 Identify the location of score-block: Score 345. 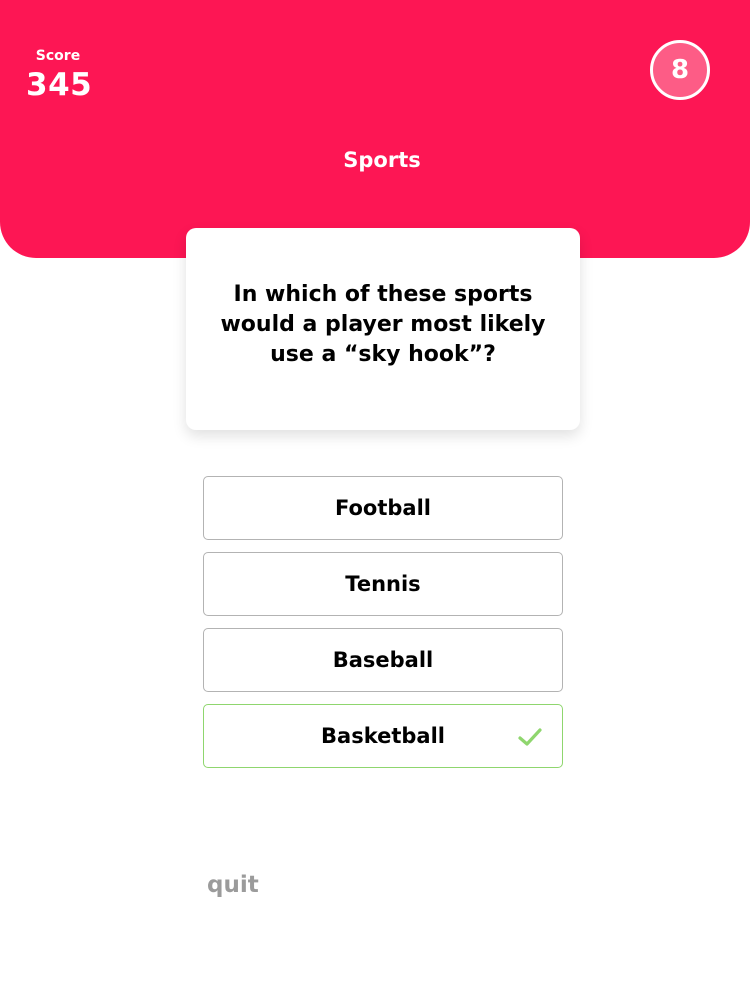
(76, 76).